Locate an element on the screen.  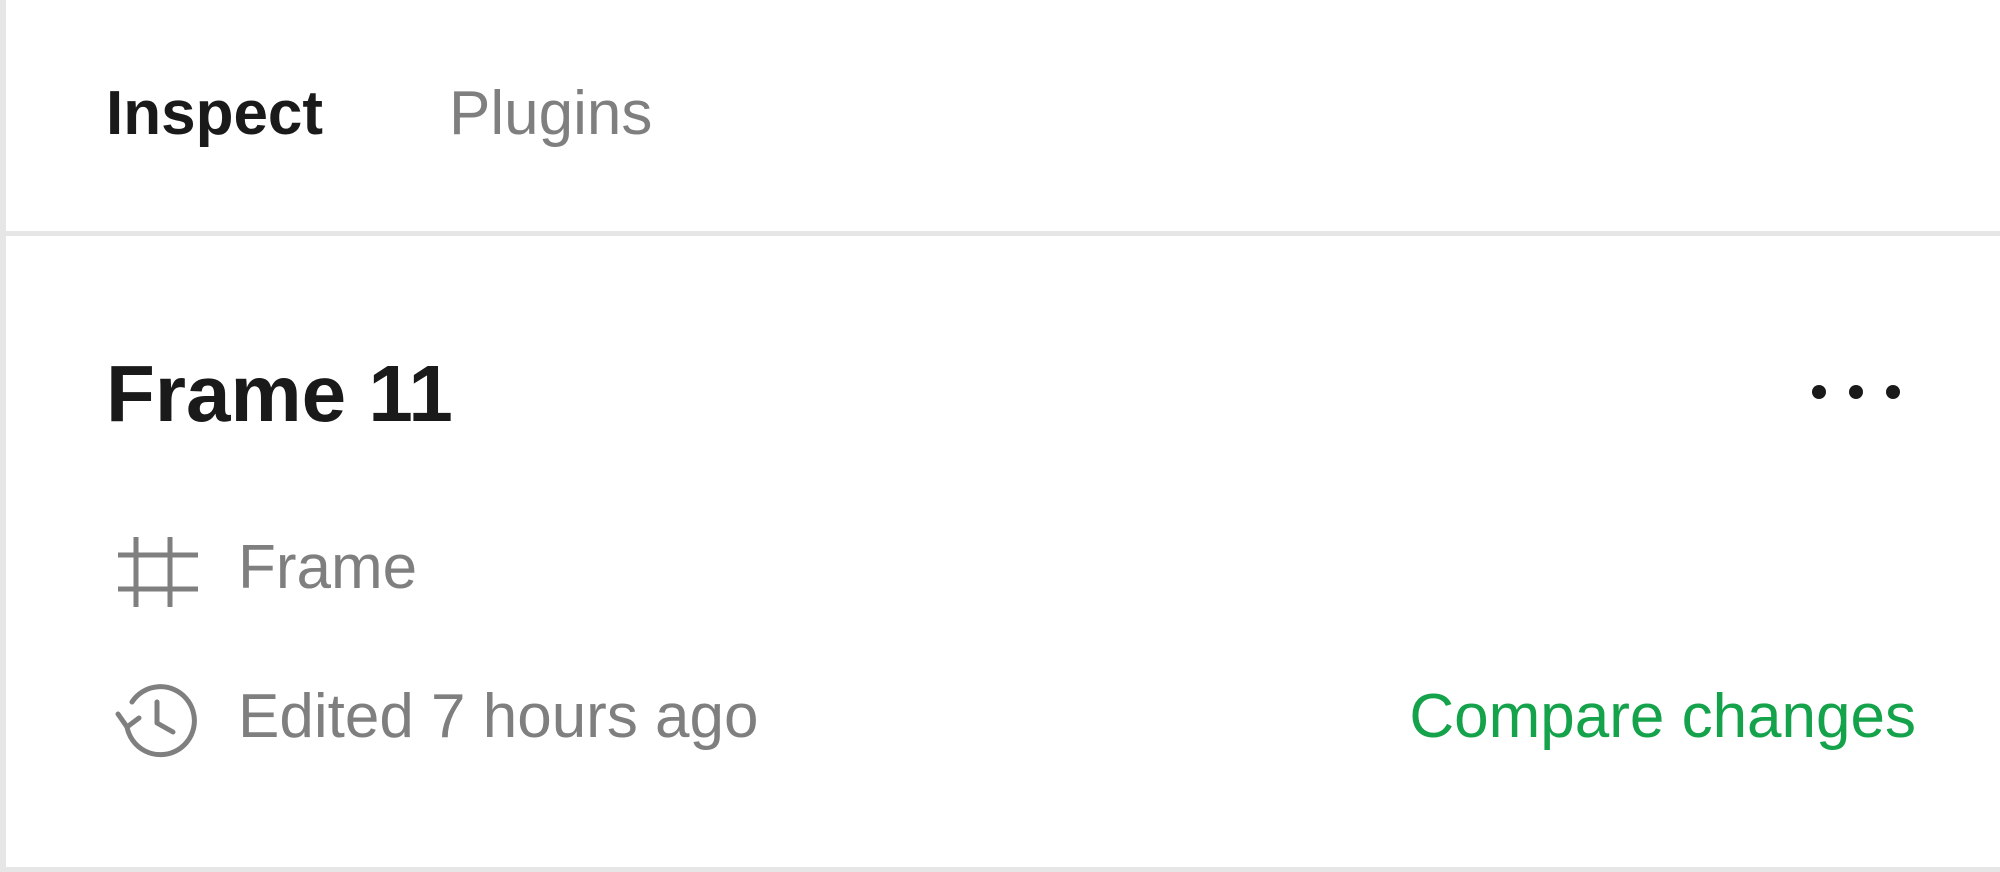
tab-inspect: Inspect is located at coordinates (214, 114).